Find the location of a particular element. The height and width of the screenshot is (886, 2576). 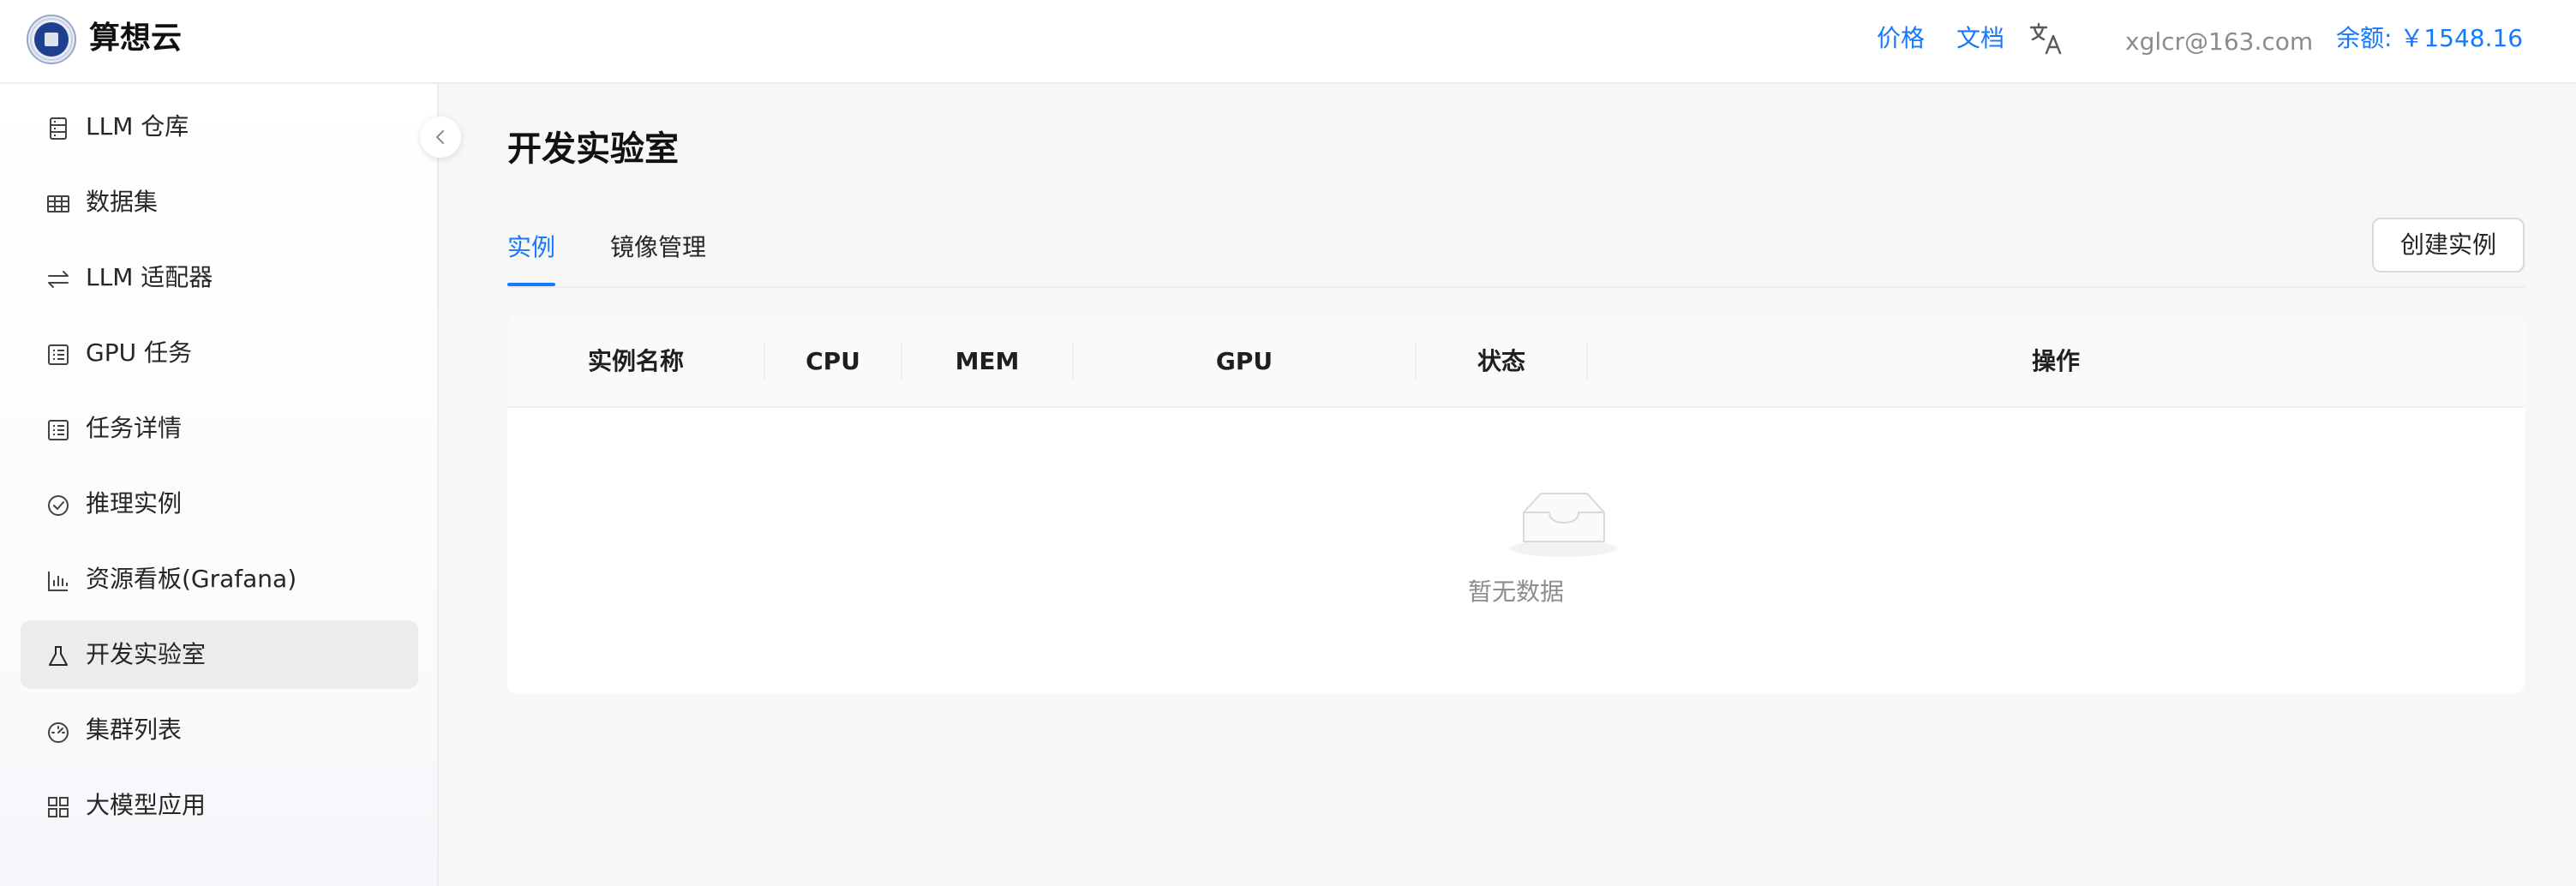

account-balance: 余额: ￥1548.16 is located at coordinates (2429, 39).